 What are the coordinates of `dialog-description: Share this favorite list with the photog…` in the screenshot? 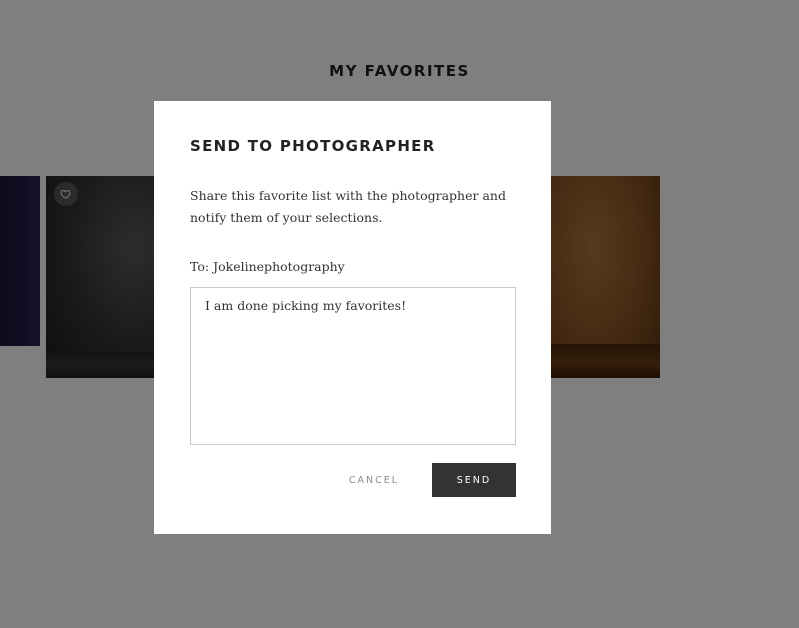 It's located at (348, 206).